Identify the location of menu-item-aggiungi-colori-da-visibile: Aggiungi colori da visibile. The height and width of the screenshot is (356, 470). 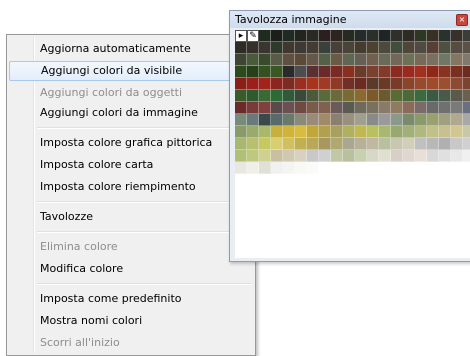
(131, 71).